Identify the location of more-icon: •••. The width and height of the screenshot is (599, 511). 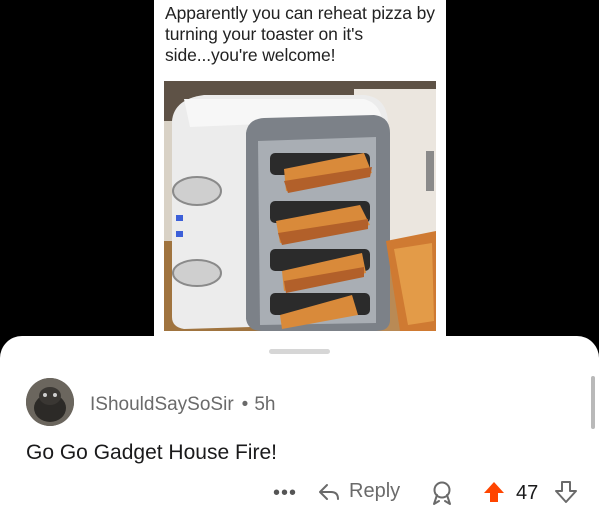
(285, 493).